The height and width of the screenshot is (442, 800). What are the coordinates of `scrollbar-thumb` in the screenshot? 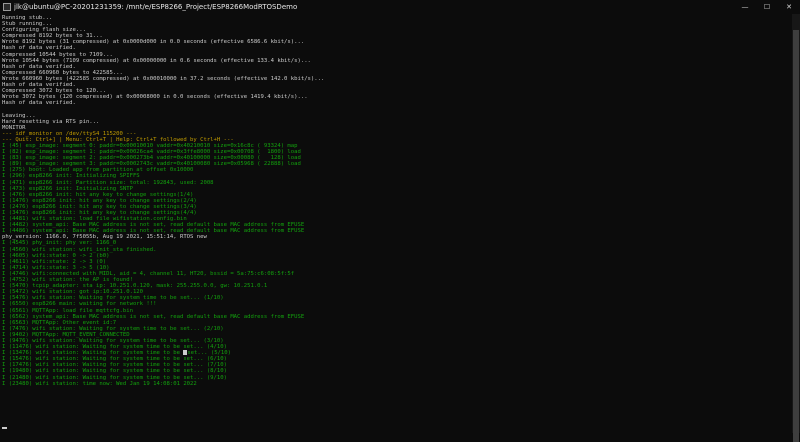 It's located at (796, 236).